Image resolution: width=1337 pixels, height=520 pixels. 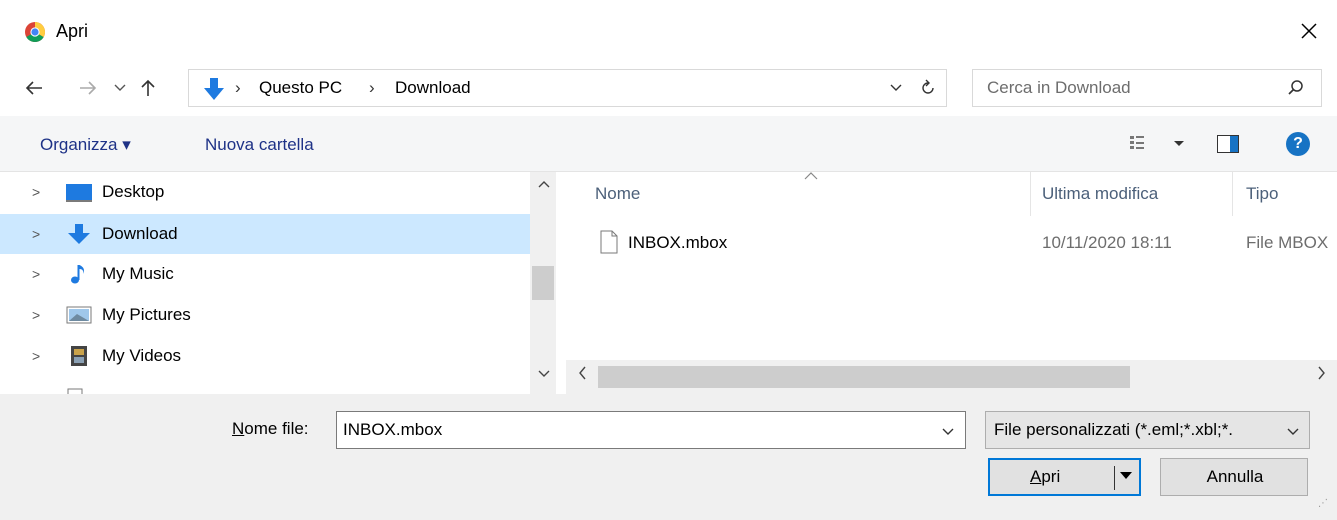 What do you see at coordinates (392, 430) in the screenshot?
I see `filename-value: INBOX.mbox` at bounding box center [392, 430].